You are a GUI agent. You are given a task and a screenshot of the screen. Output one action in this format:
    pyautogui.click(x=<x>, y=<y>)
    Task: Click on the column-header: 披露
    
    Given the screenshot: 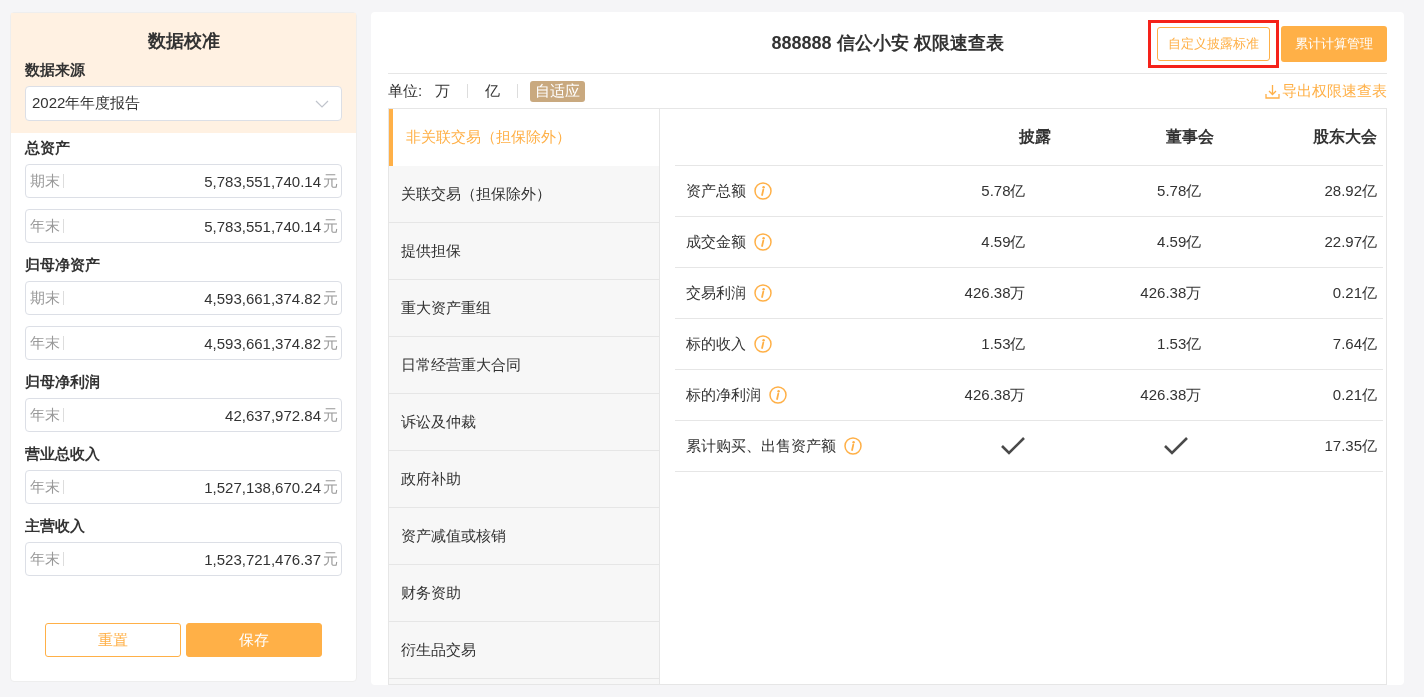 What is the action you would take?
    pyautogui.click(x=1035, y=136)
    